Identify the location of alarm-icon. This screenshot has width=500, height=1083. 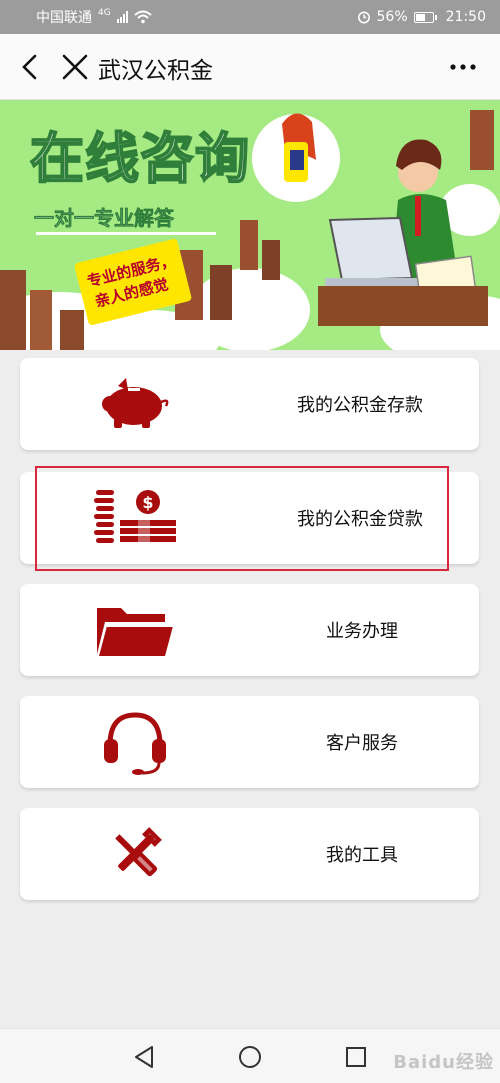
(363, 17).